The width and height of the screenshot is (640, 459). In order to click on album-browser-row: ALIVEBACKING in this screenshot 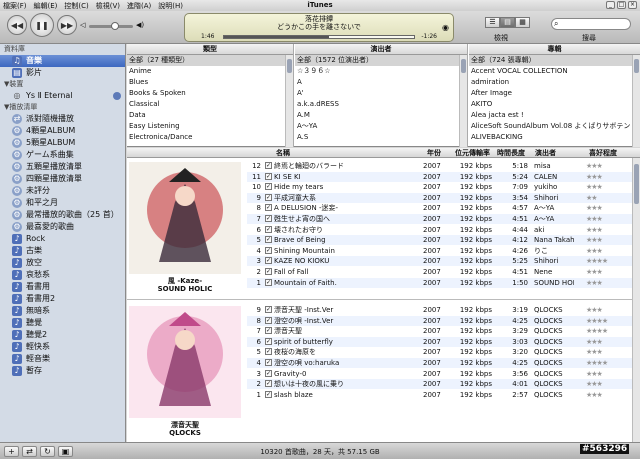, I will do `click(554, 137)`.